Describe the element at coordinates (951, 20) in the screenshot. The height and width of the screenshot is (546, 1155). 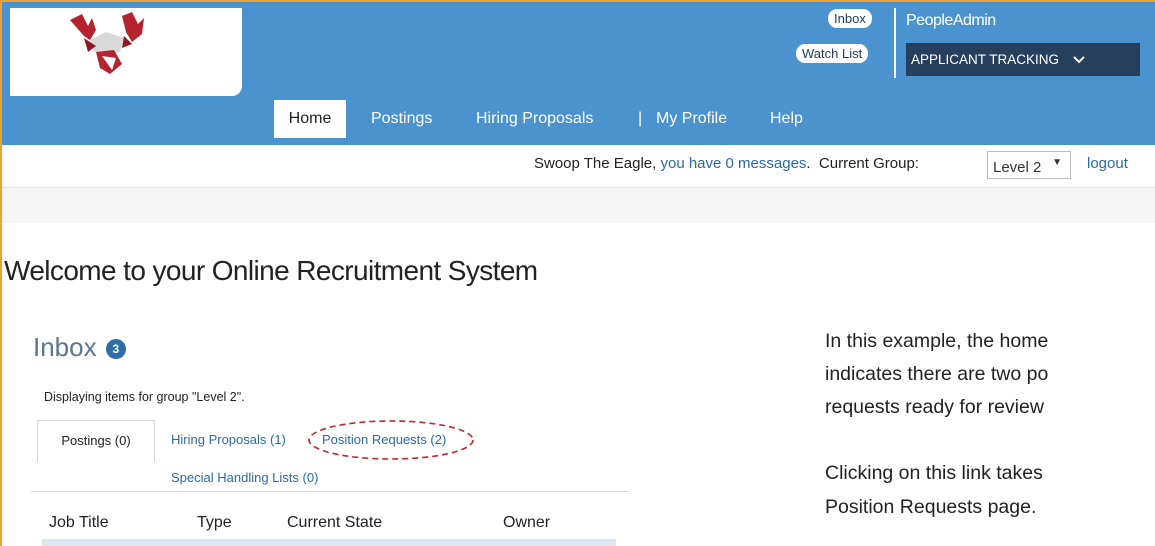
I see `brand-title: PeopleAdmin` at that location.